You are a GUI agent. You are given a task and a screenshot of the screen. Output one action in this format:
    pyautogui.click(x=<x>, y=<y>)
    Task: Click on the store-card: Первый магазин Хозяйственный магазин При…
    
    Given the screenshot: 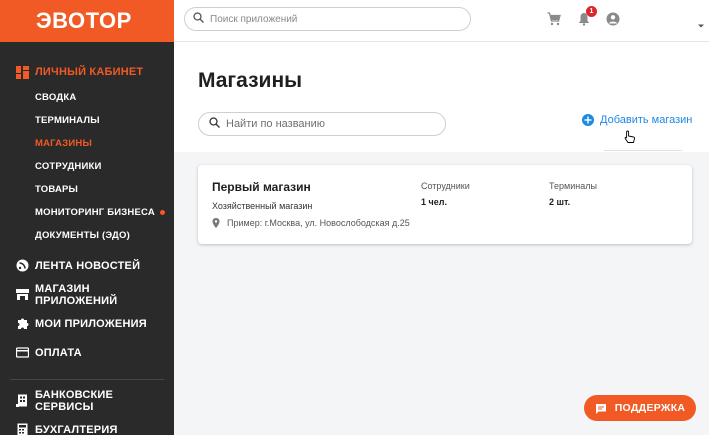 What is the action you would take?
    pyautogui.click(x=445, y=204)
    